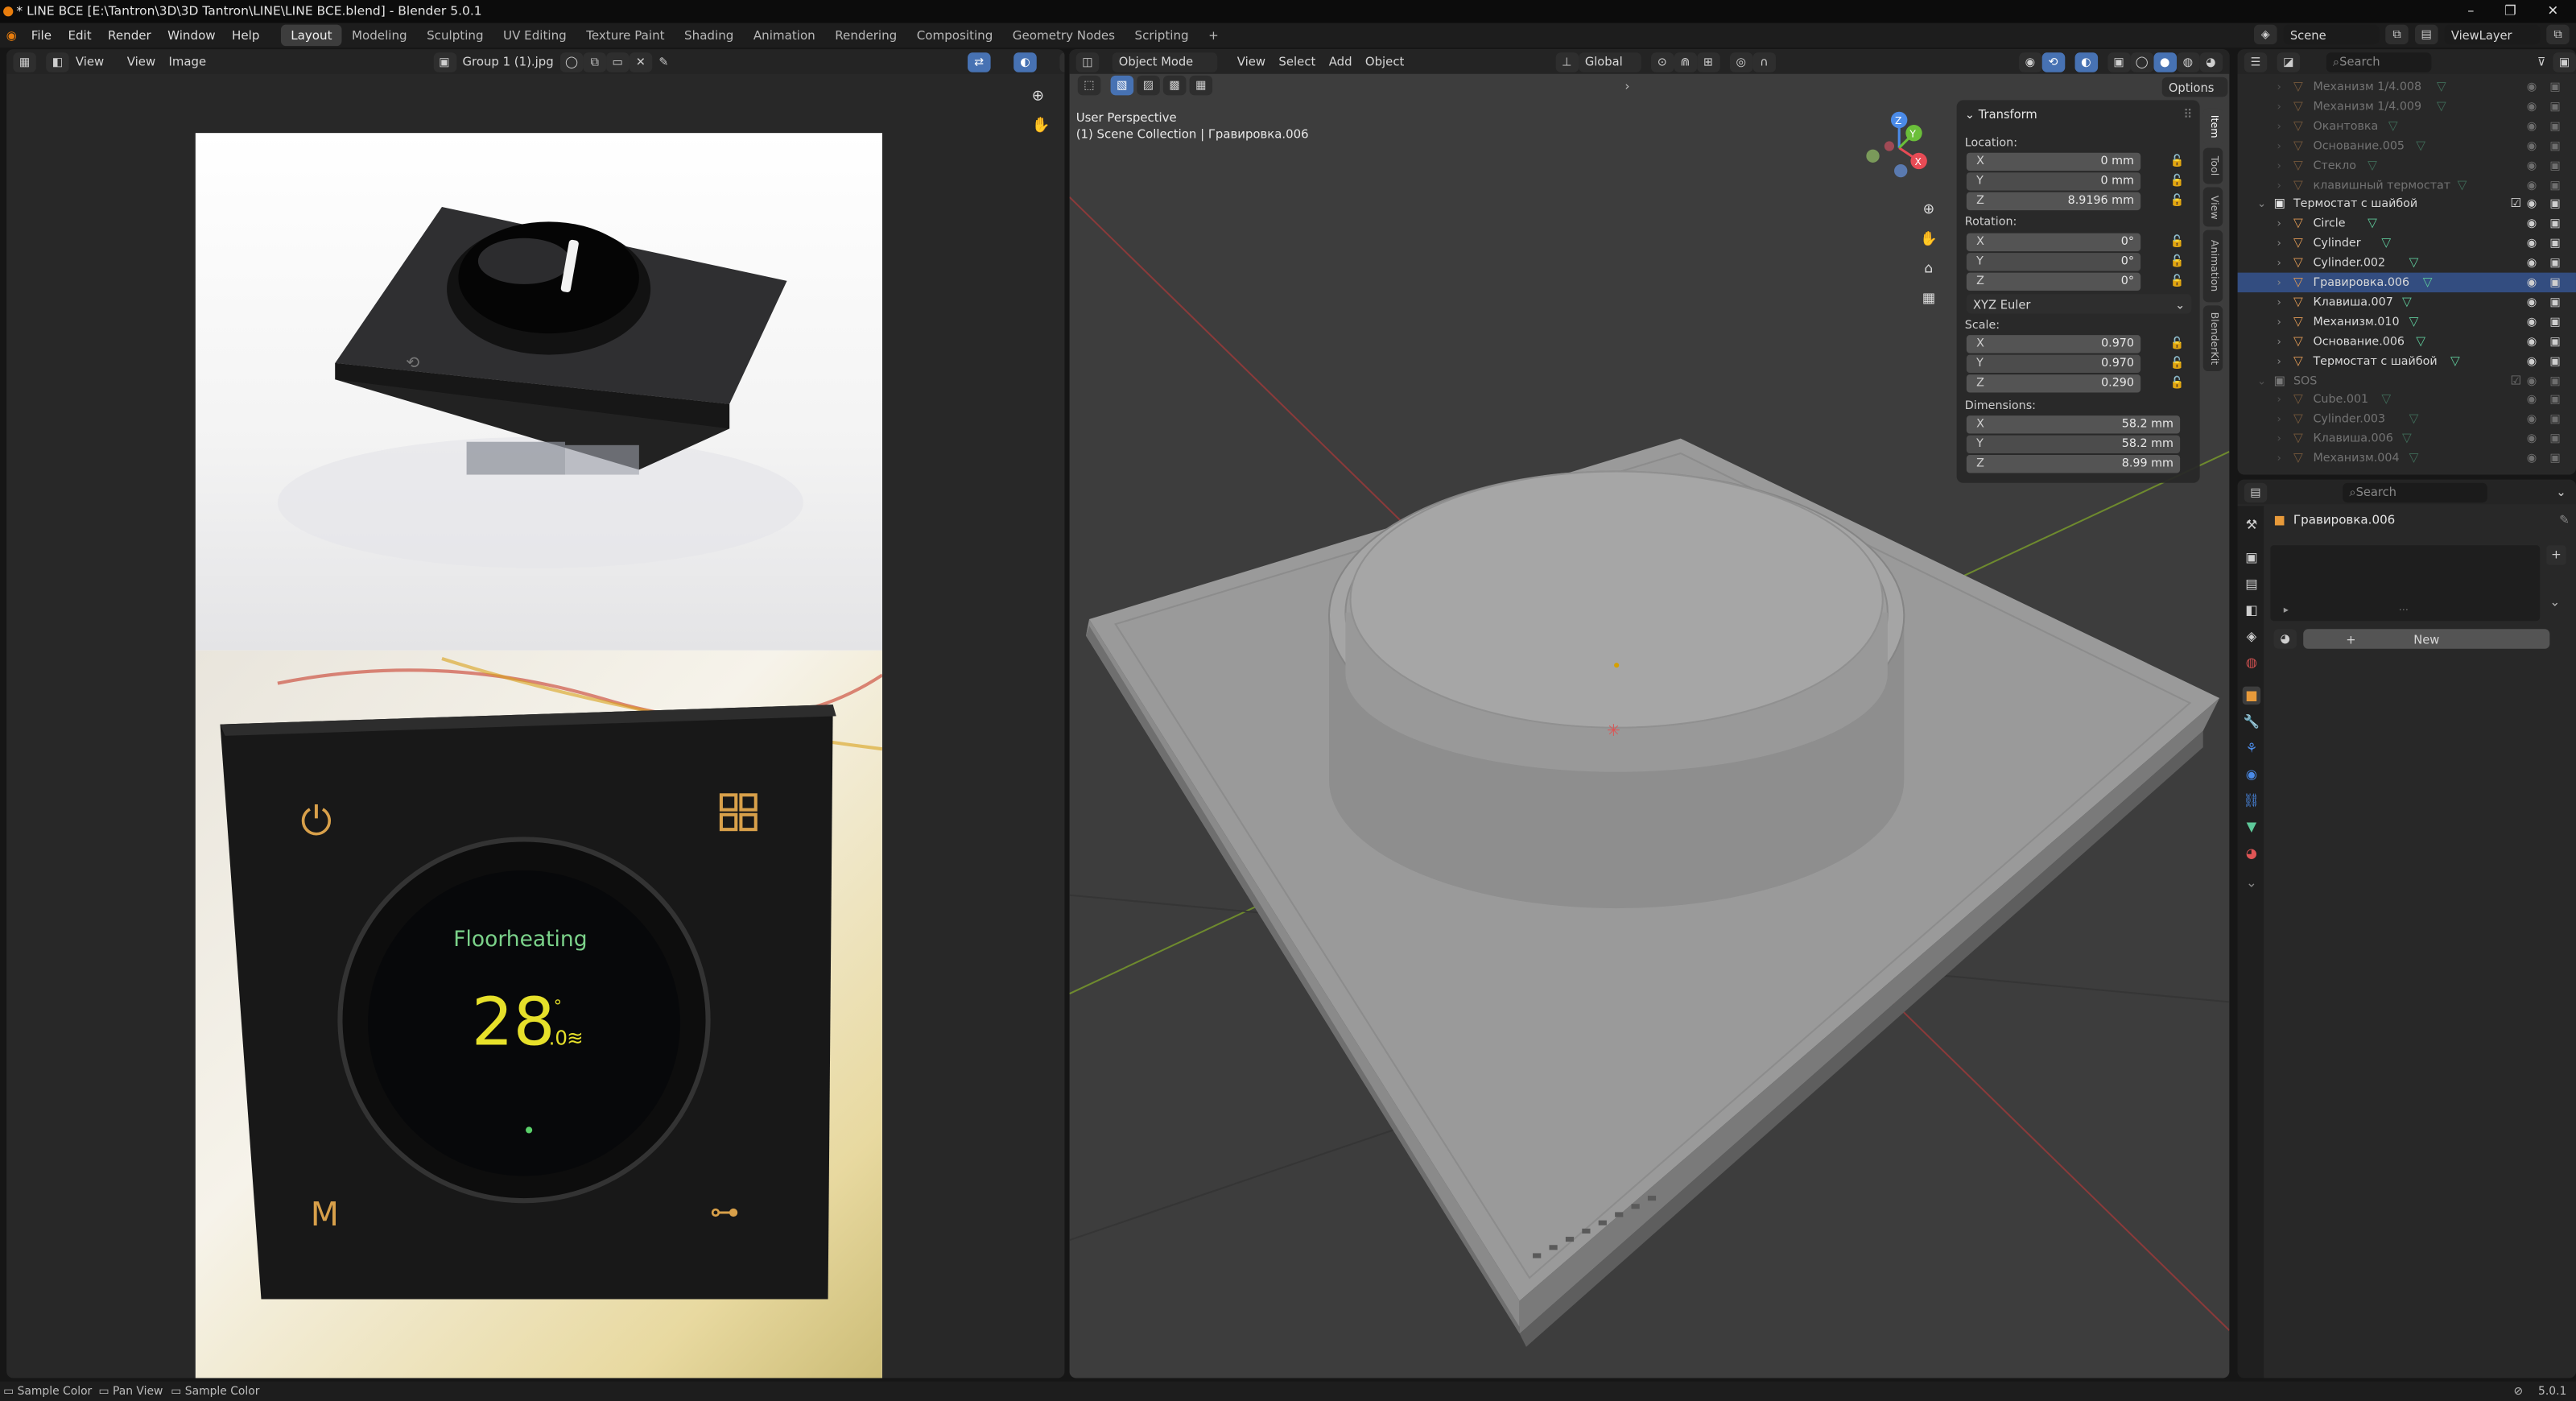  Describe the element at coordinates (2407, 340) in the screenshot. I see `outliner-row: › ▽ Основание.006 ▽ ◉ ▣` at that location.